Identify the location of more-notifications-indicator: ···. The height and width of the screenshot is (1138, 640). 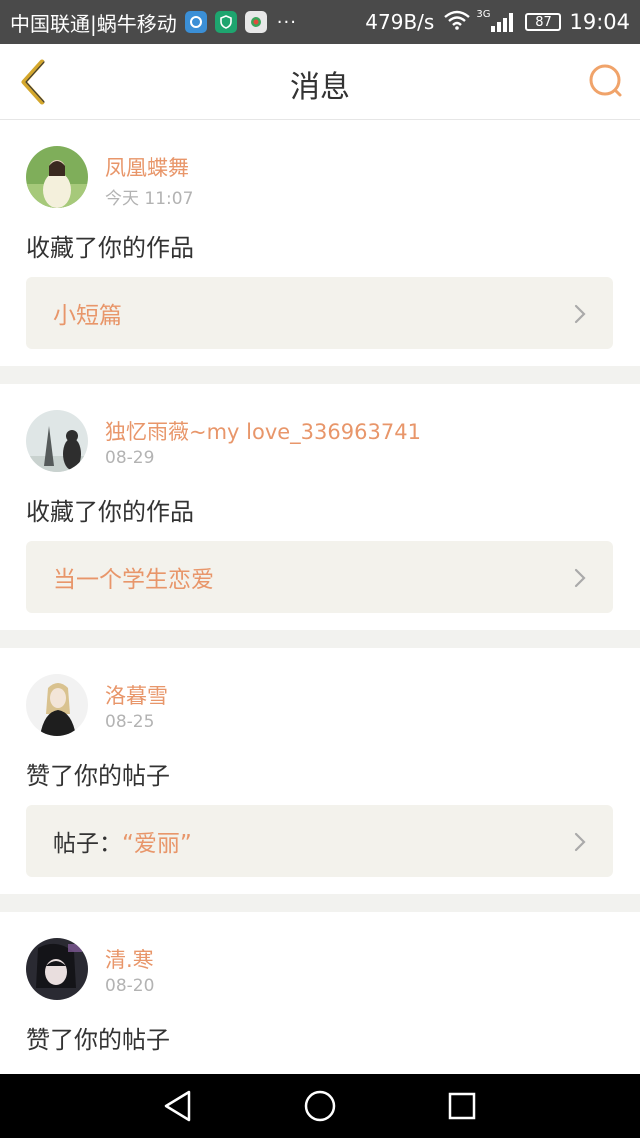
(286, 22).